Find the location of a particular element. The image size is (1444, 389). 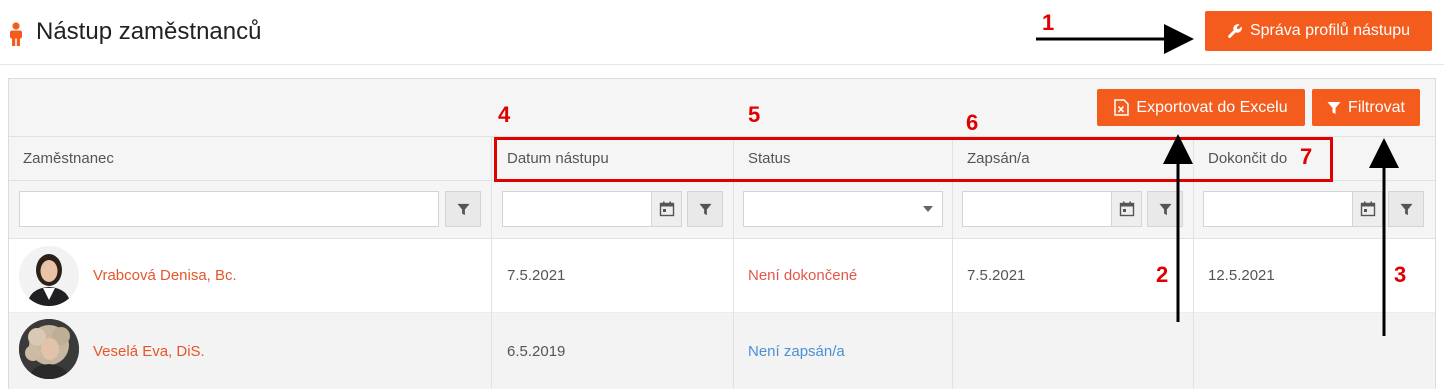

annotation-label: 4 is located at coordinates (504, 114).